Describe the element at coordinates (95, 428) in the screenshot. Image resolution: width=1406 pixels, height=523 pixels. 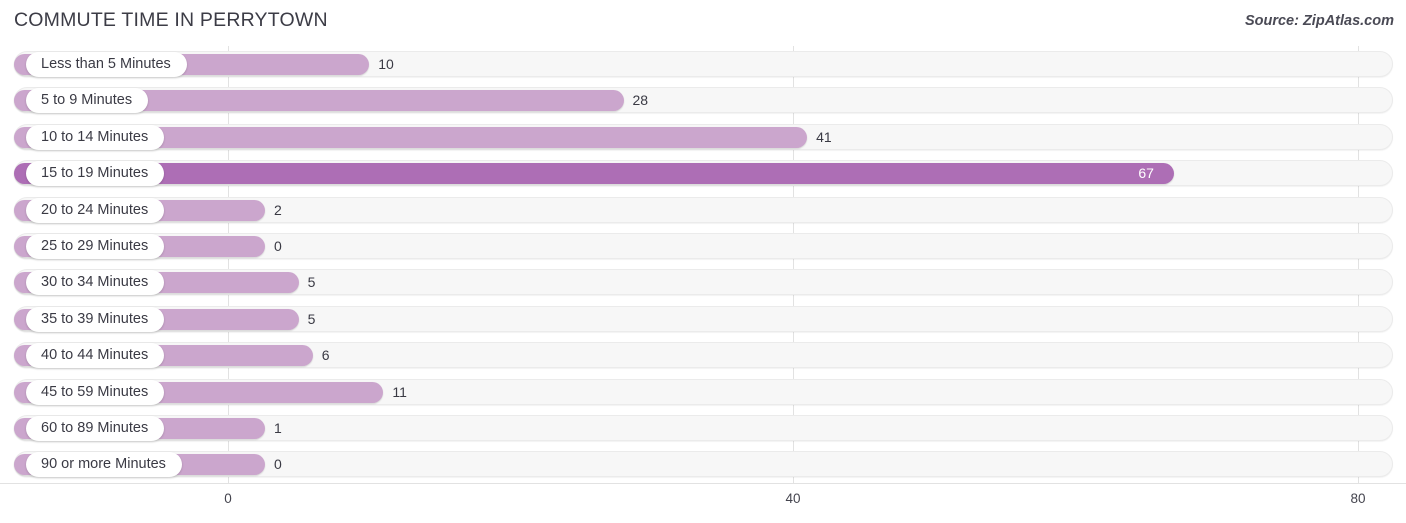
I see `bar-category-label: 60 to 89 Minutes` at that location.